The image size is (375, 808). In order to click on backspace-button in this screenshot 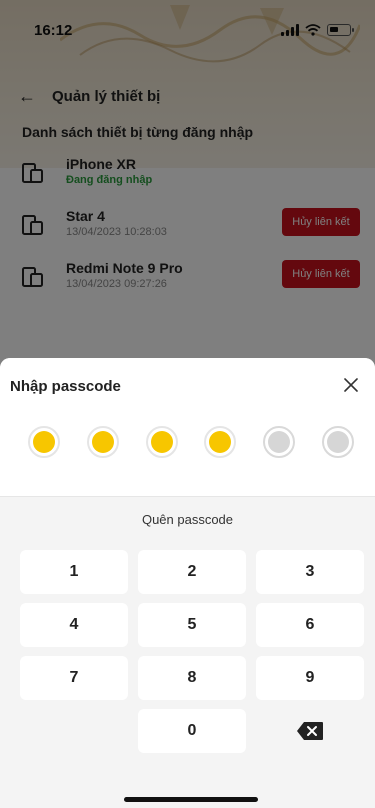, I will do `click(310, 731)`.